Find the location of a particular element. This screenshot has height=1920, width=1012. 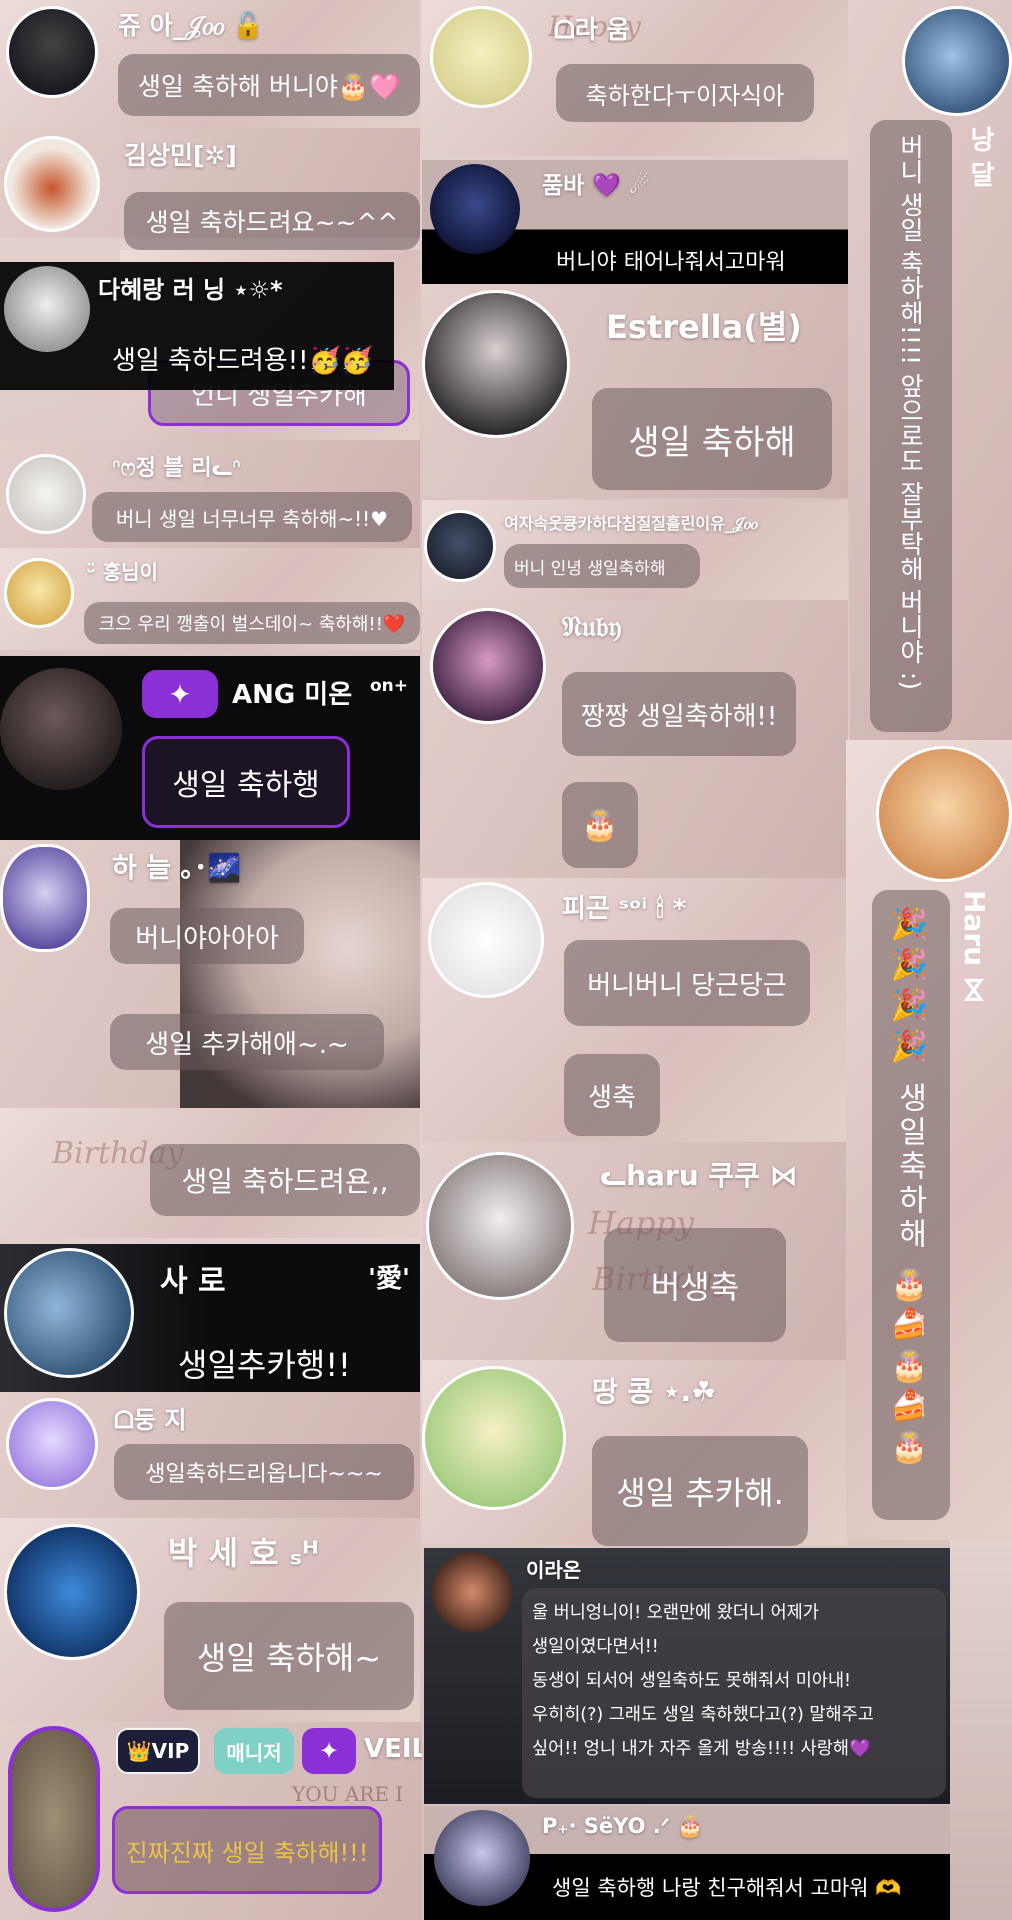

message-card-estrella: Estrella(별) 생일 축하해 is located at coordinates (635, 391).